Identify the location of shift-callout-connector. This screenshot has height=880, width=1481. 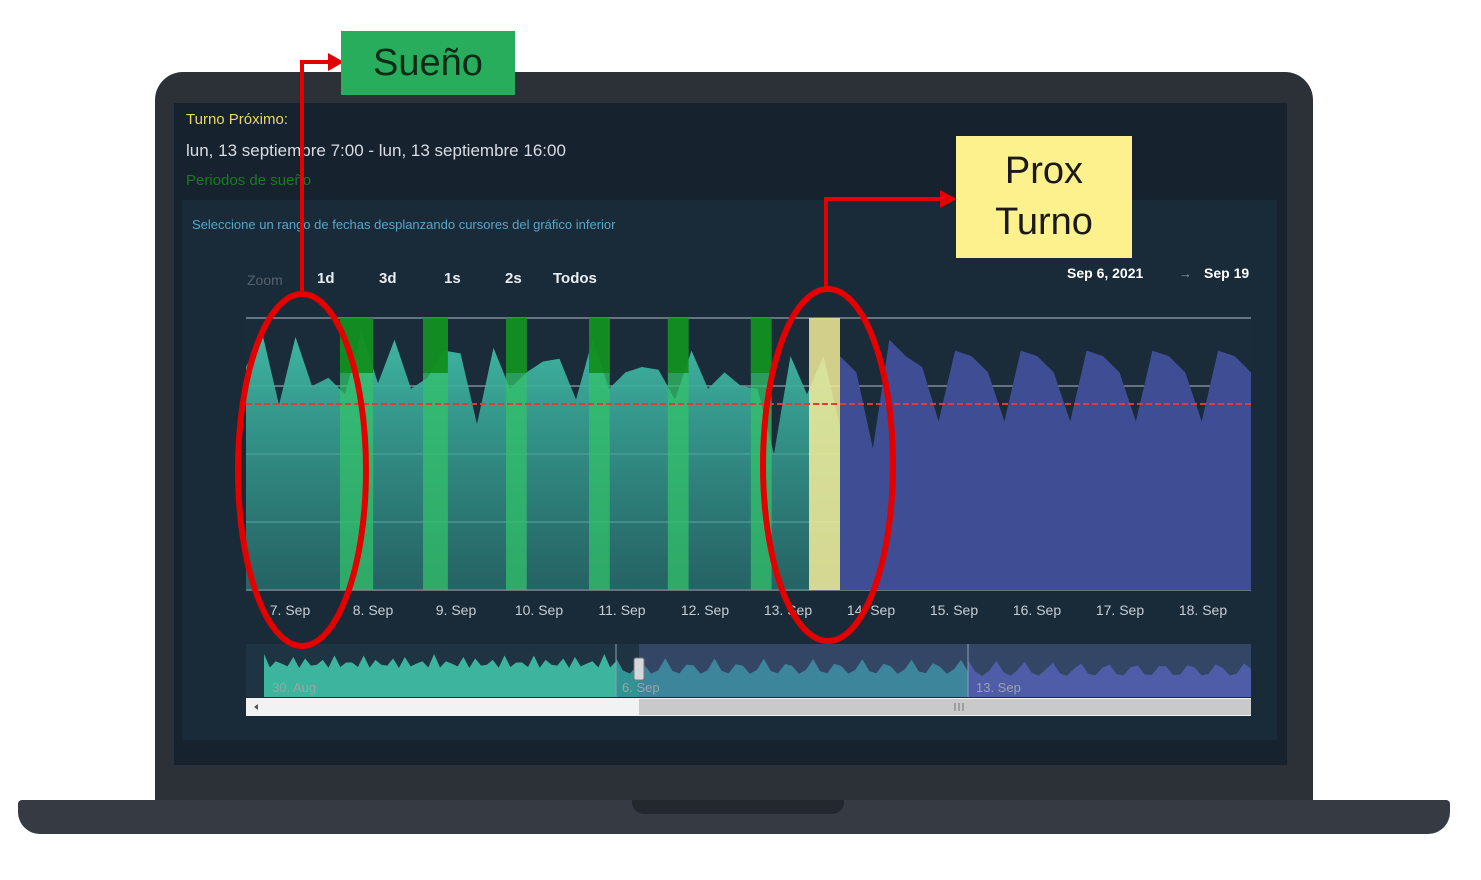
(883, 243).